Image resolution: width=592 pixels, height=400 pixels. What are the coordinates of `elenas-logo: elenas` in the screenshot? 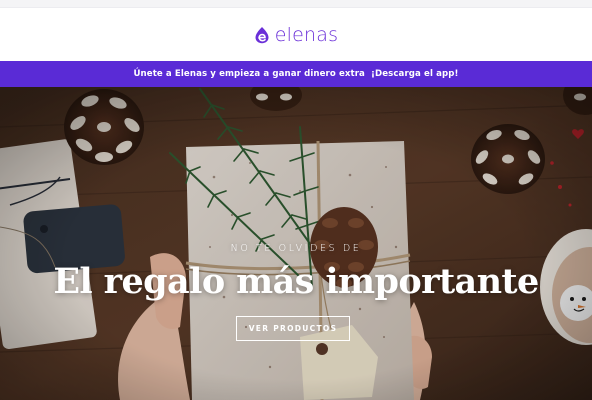 It's located at (296, 35).